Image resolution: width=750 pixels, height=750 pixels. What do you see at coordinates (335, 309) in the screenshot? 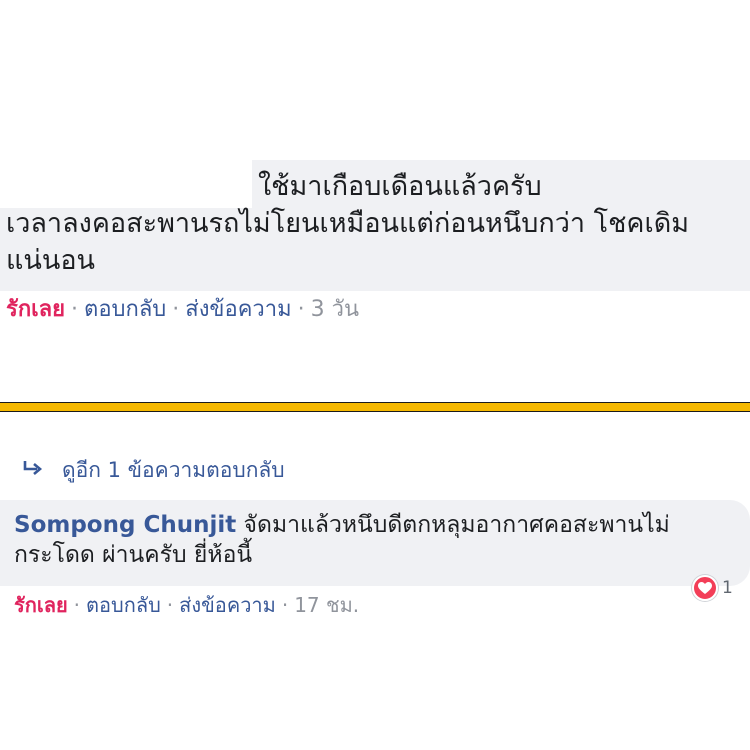
I see `timestamp: 3 วัน` at bounding box center [335, 309].